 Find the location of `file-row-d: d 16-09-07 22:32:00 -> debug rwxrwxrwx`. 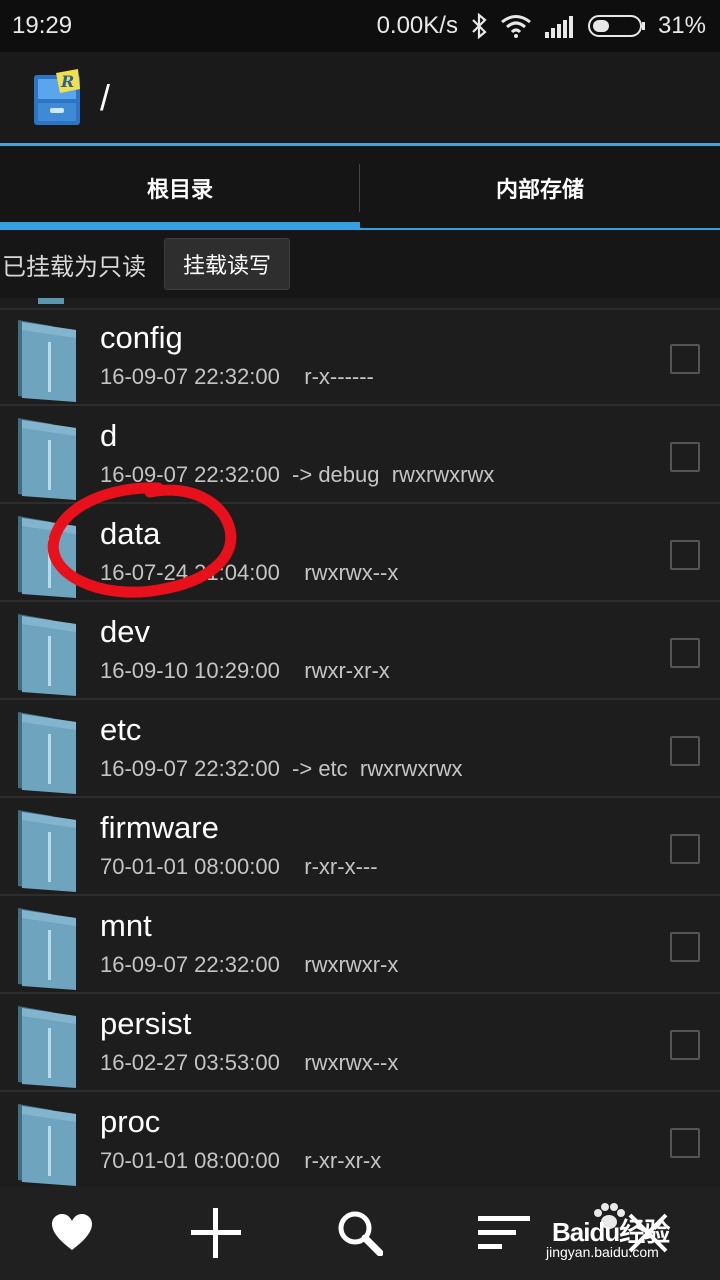

file-row-d: d 16-09-07 22:32:00 -> debug rwxrwxrwx is located at coordinates (360, 456).